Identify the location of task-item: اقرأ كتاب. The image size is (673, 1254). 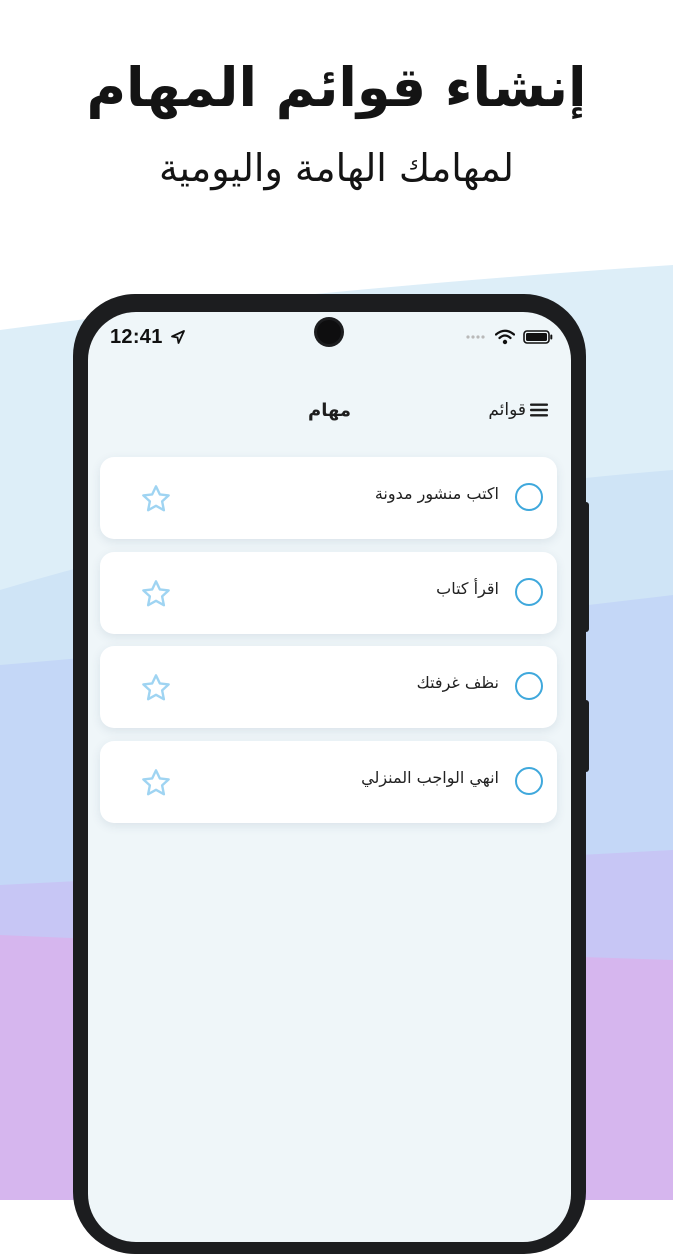
(328, 593).